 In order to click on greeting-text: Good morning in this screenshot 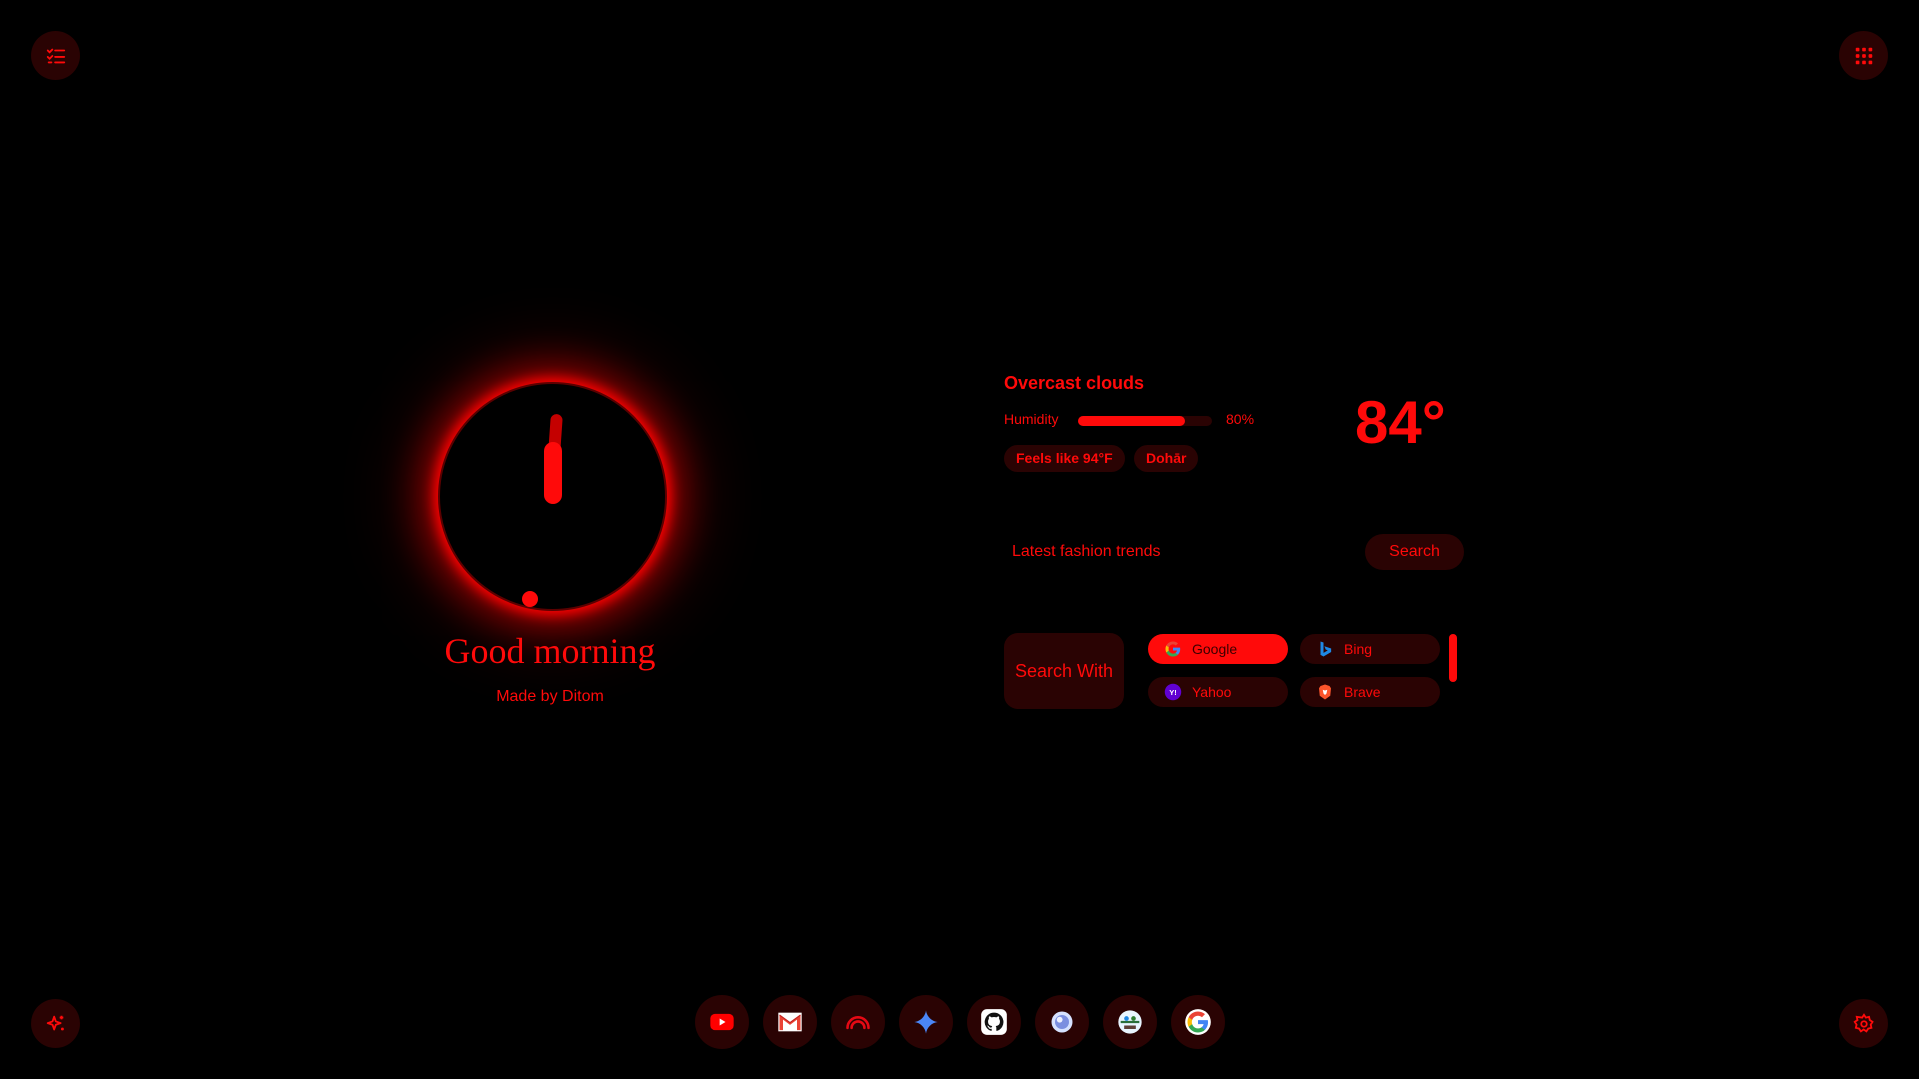, I will do `click(550, 651)`.